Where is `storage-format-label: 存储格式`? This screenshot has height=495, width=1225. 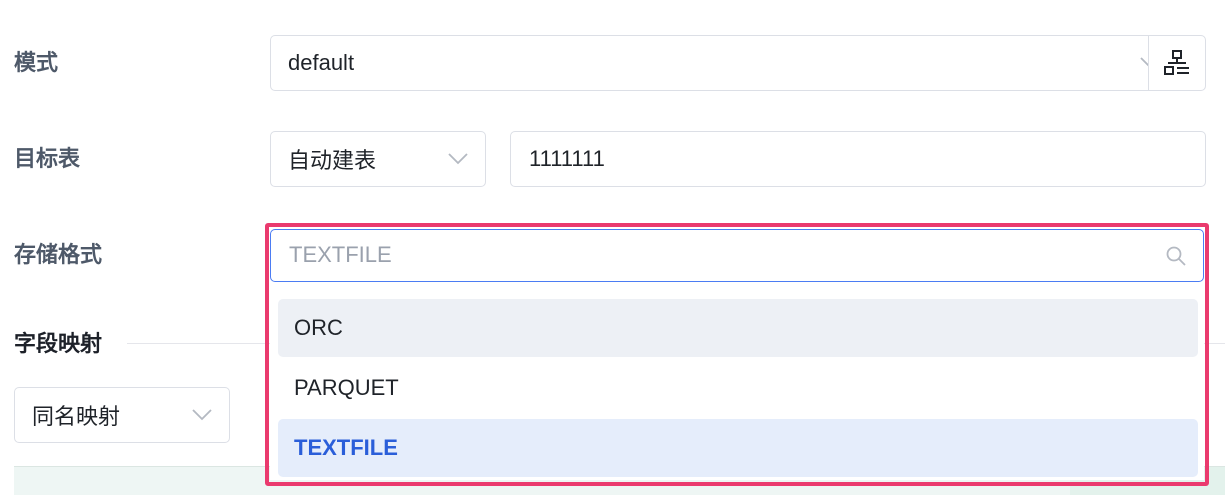 storage-format-label: 存储格式 is located at coordinates (58, 254).